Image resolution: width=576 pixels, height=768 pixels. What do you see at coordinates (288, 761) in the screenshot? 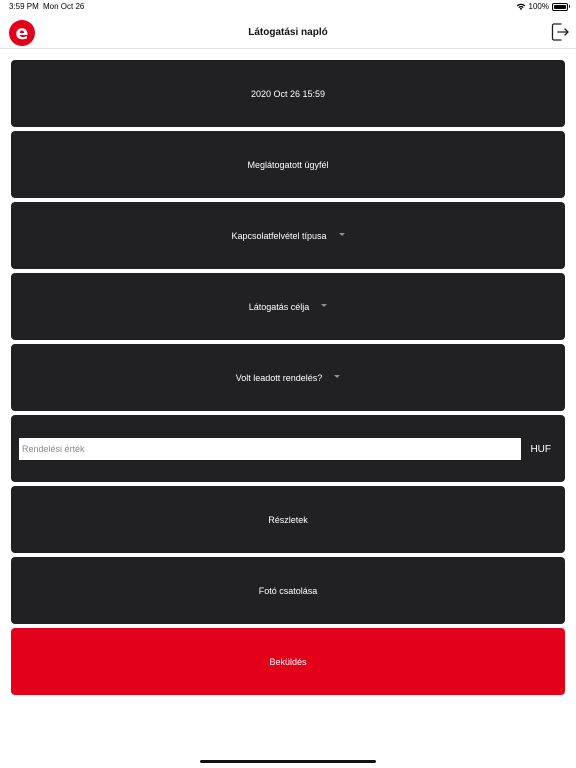
I see `home-indicator` at bounding box center [288, 761].